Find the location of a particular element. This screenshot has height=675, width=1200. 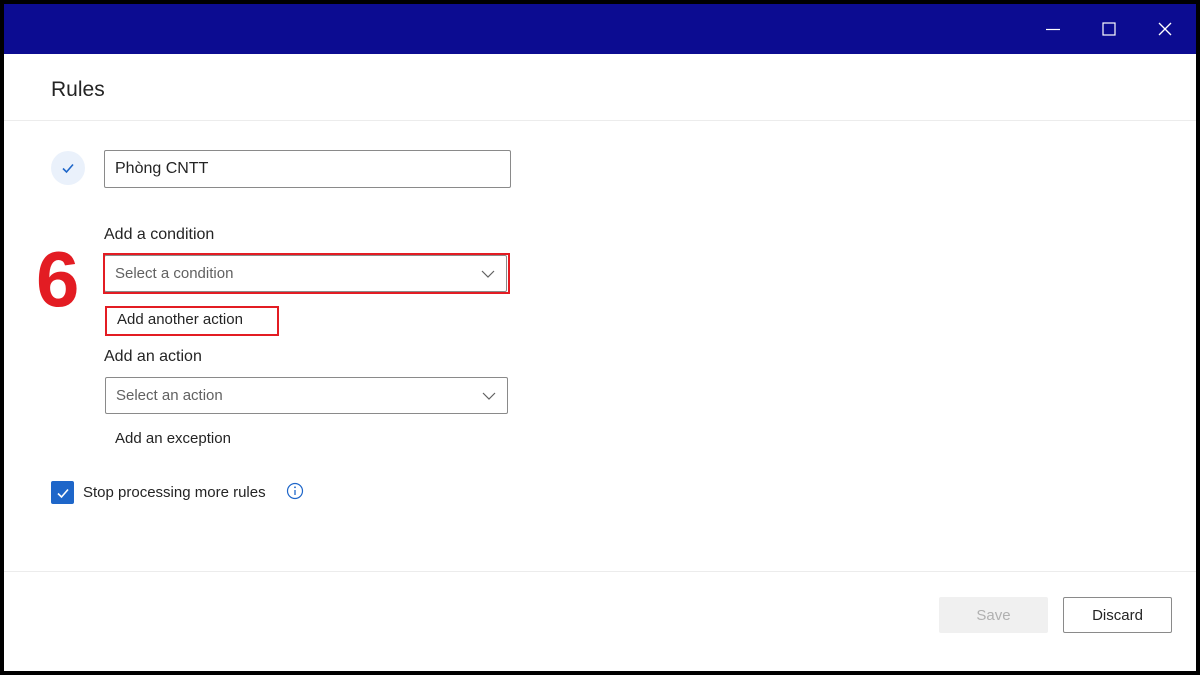

stop-processing-label: Stop processing more rules is located at coordinates (174, 492).